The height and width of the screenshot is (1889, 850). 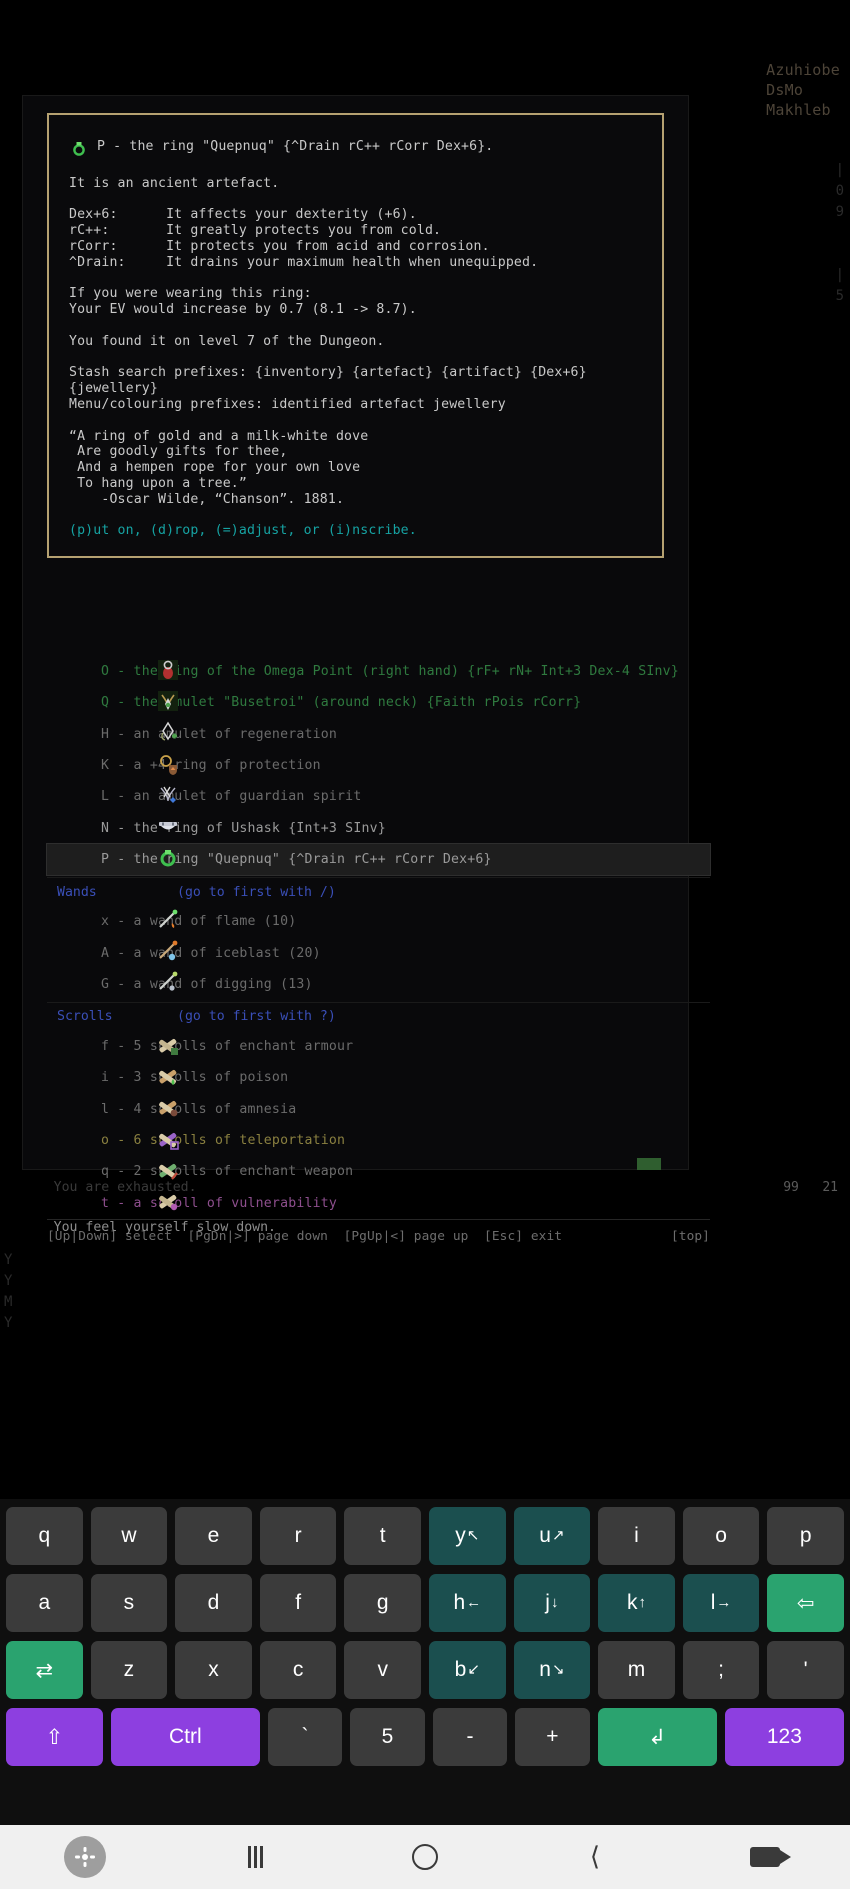 I want to click on key-s: s, so click(x=129, y=1603).